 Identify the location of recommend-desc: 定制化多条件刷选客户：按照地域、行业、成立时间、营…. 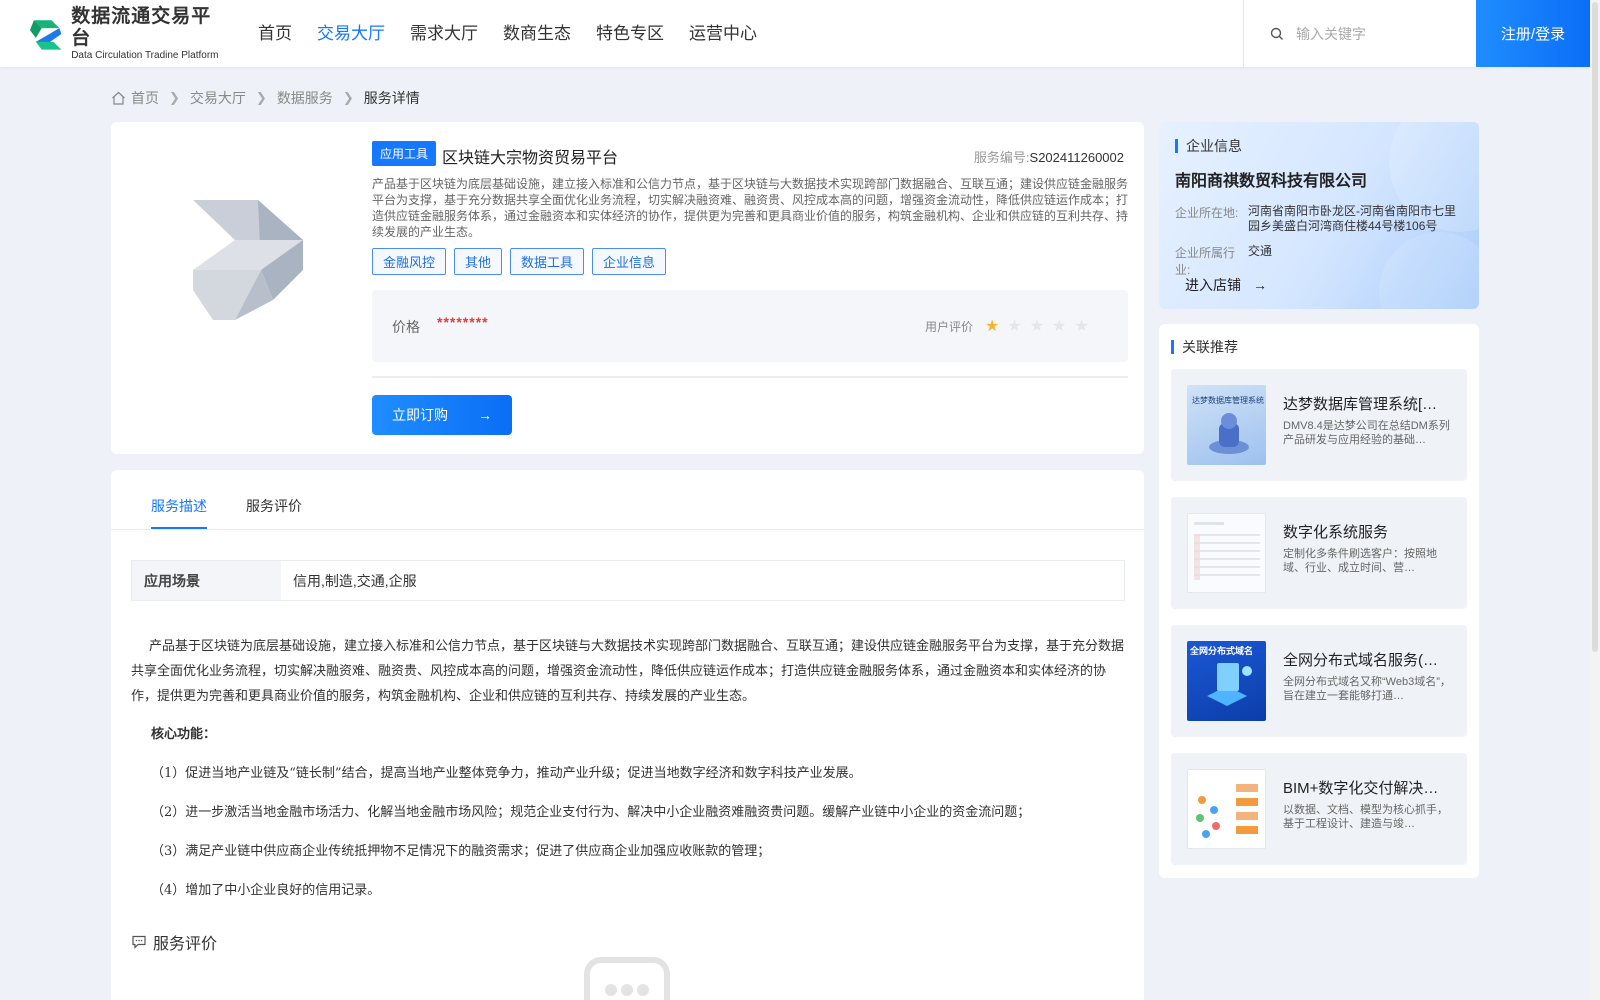
(1360, 561).